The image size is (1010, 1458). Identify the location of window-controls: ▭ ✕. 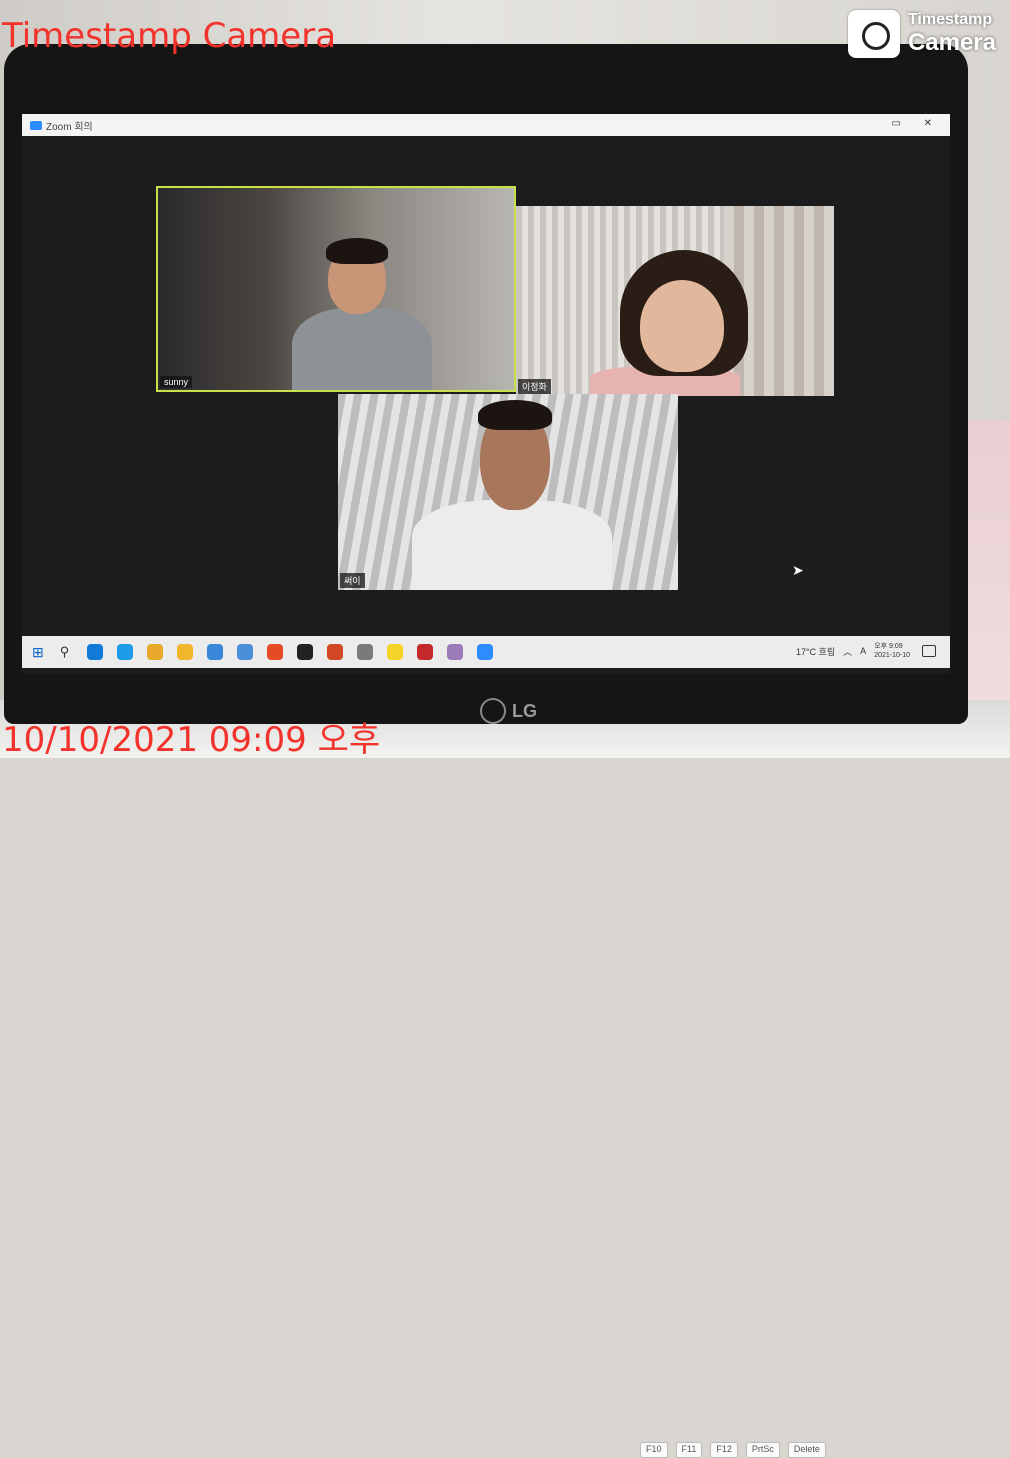
(916, 123).